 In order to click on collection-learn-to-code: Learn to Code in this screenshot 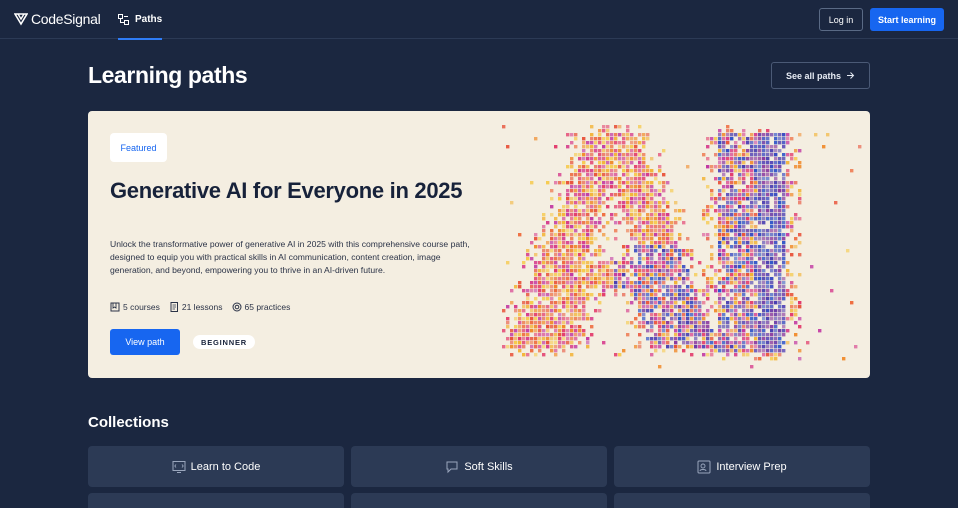, I will do `click(216, 466)`.